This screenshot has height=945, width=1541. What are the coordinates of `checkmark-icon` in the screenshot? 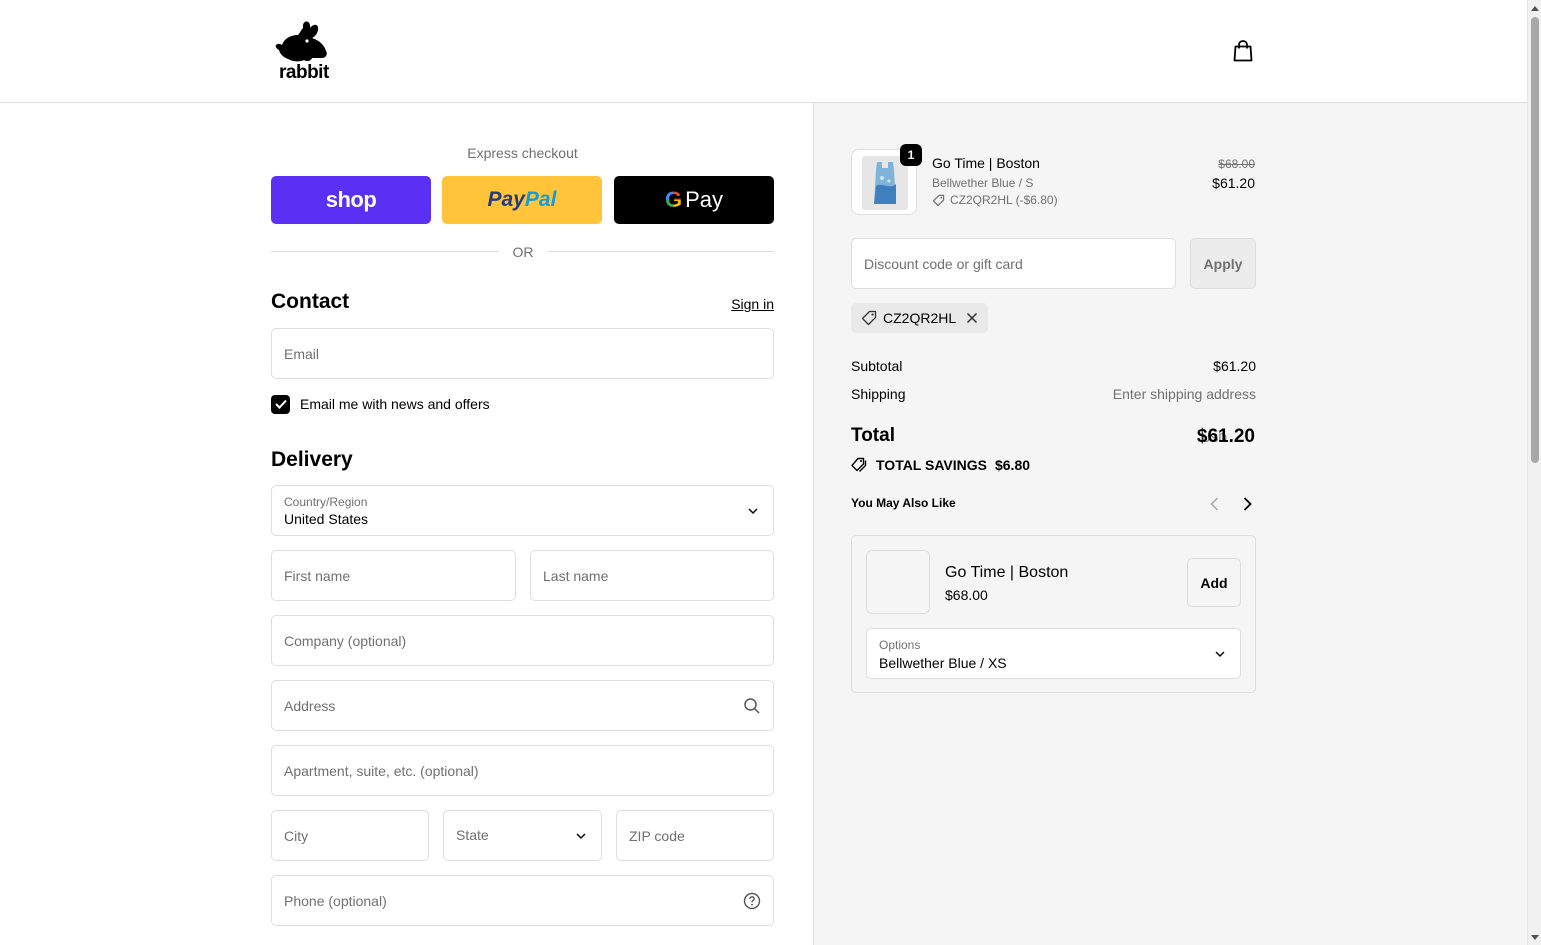 It's located at (280, 404).